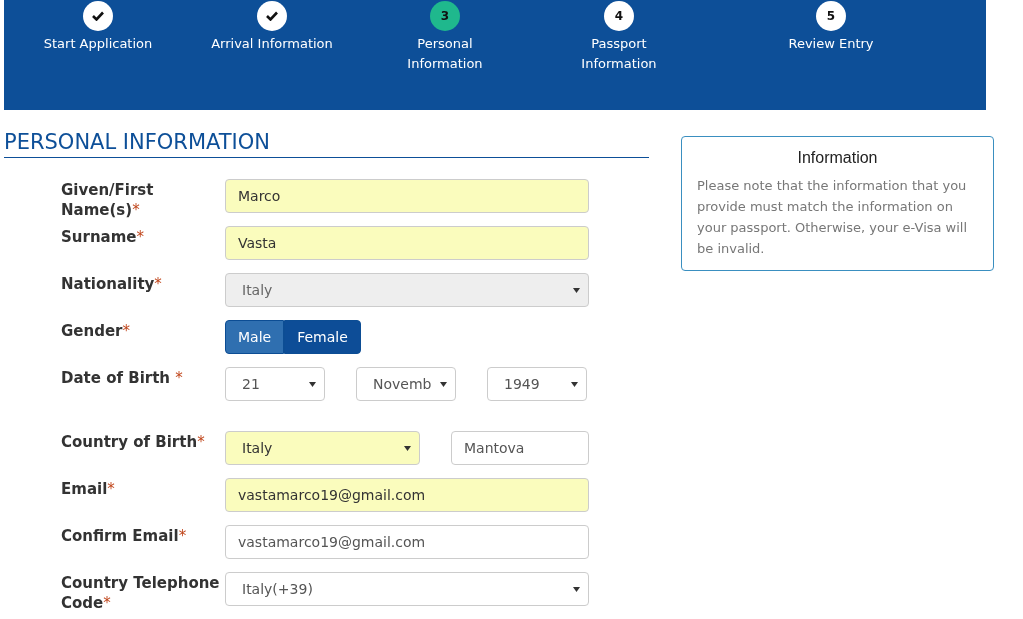  What do you see at coordinates (112, 284) in the screenshot?
I see `field-label: Nationality*` at bounding box center [112, 284].